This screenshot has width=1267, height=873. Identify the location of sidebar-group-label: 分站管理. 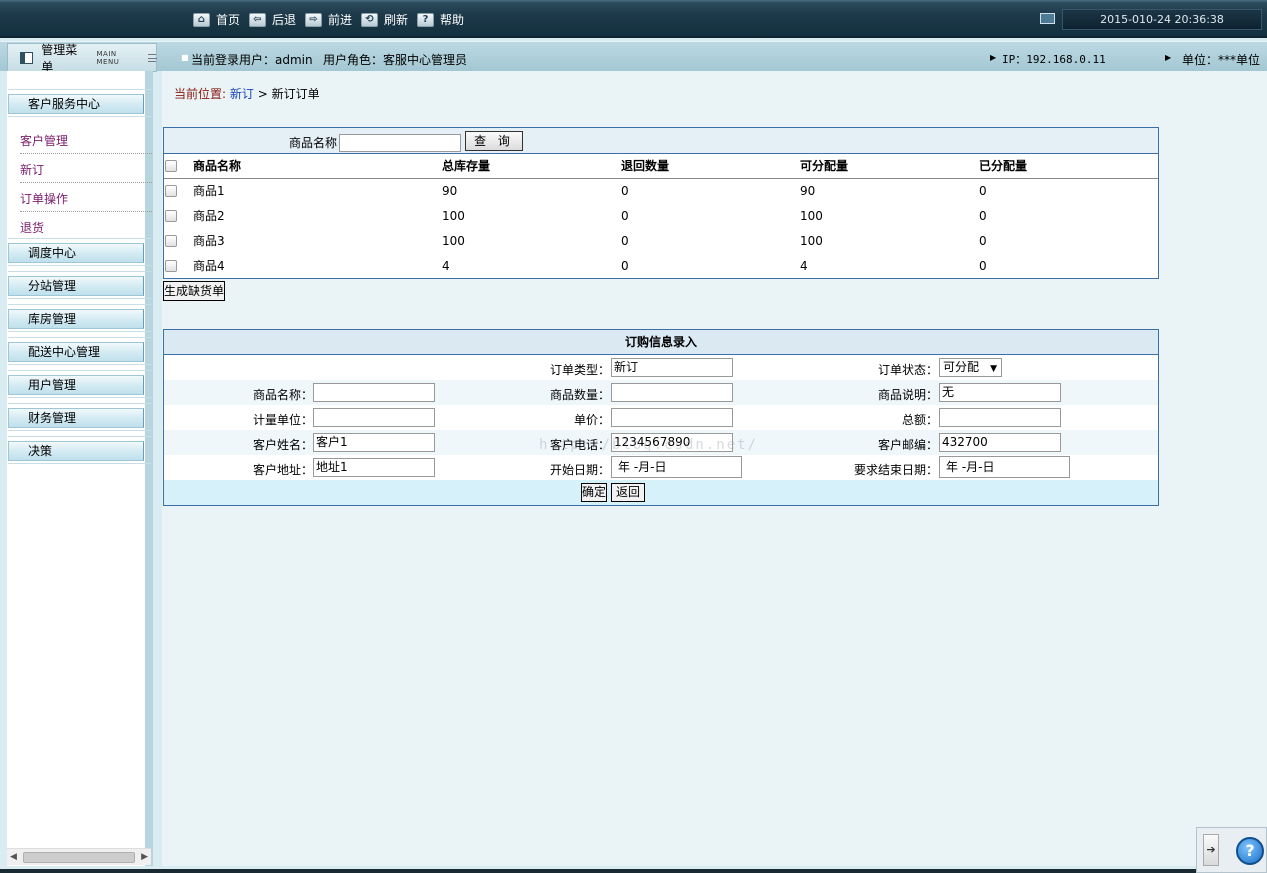
(76, 286).